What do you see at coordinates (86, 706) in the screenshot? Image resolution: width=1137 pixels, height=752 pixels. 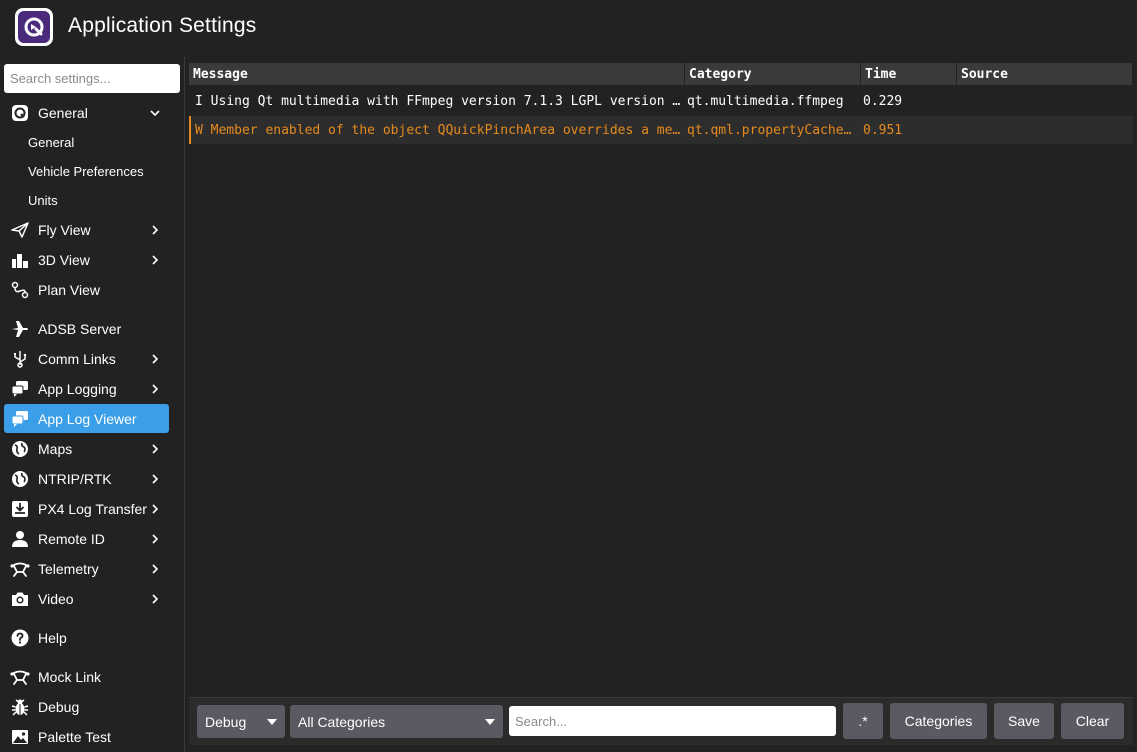 I see `sidebar-item-debug: Debug` at bounding box center [86, 706].